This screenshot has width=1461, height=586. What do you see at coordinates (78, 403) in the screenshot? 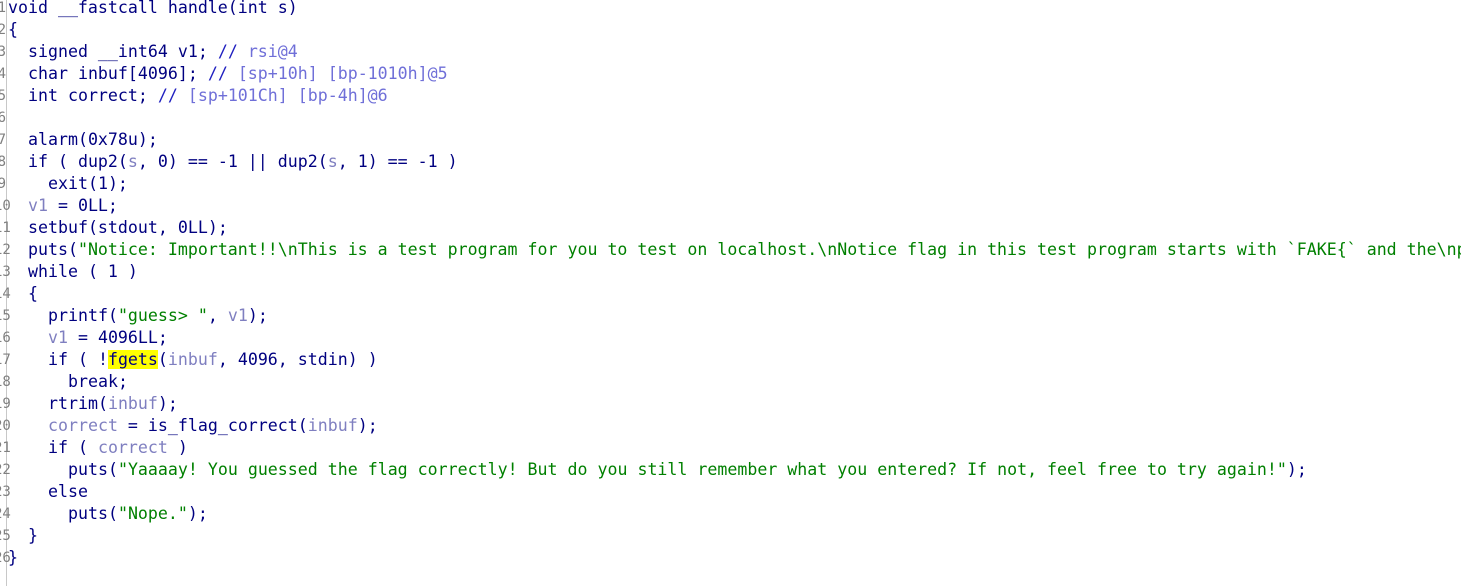
I see `plain-token: rtrim(` at bounding box center [78, 403].